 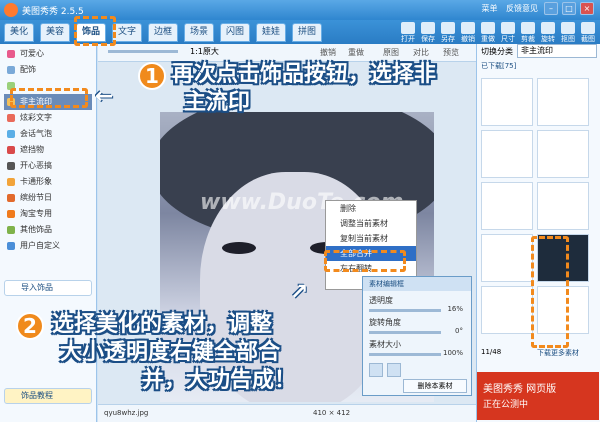 I want to click on canvas-toolbar: 1:1原大 撤销 重做 原图 对比 预览, so click(x=287, y=53).